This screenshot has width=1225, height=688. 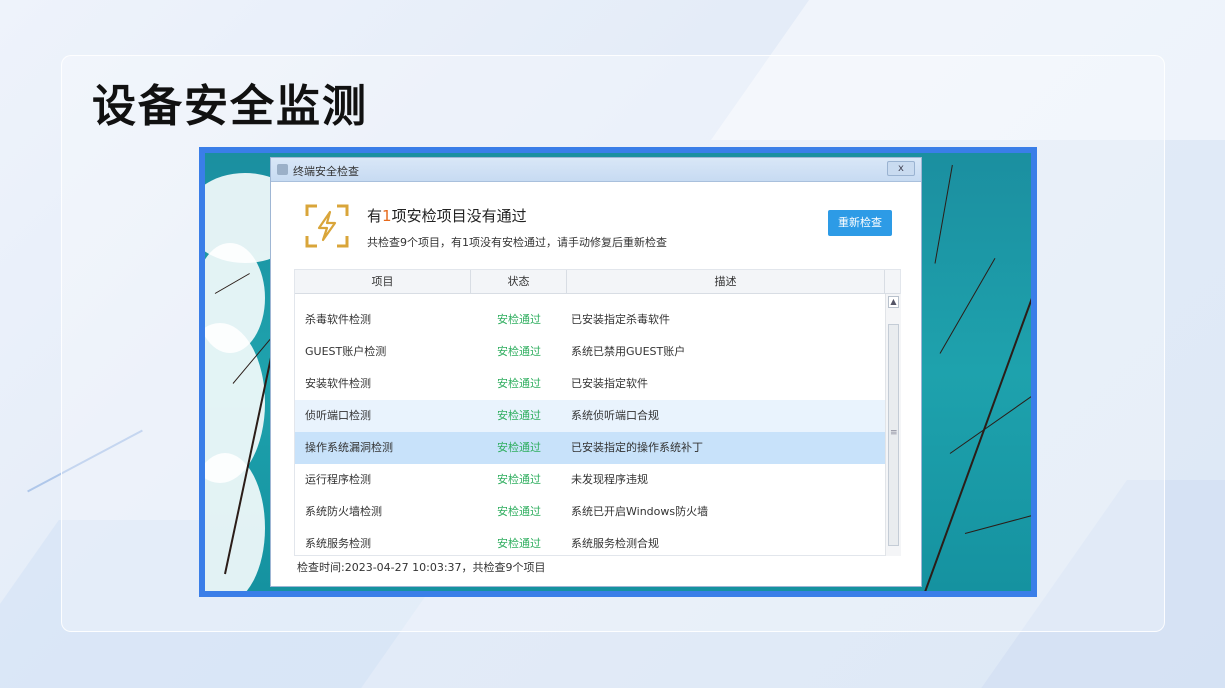 What do you see at coordinates (628, 351) in the screenshot?
I see `row-description: 系统已禁用GUEST账户` at bounding box center [628, 351].